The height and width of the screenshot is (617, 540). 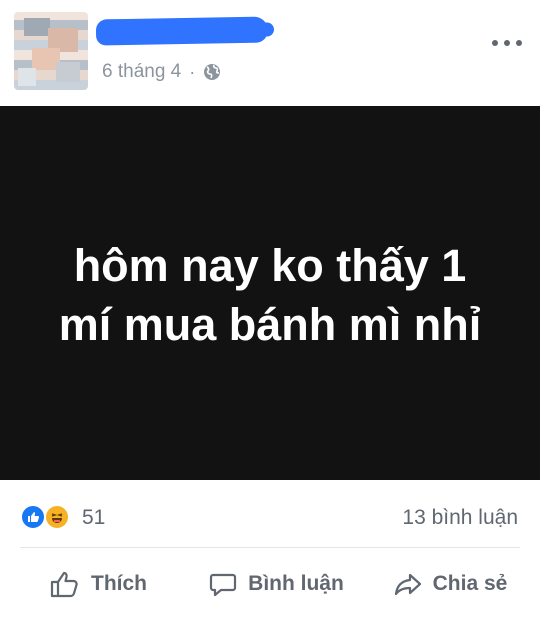 I want to click on share-icon, so click(x=408, y=584).